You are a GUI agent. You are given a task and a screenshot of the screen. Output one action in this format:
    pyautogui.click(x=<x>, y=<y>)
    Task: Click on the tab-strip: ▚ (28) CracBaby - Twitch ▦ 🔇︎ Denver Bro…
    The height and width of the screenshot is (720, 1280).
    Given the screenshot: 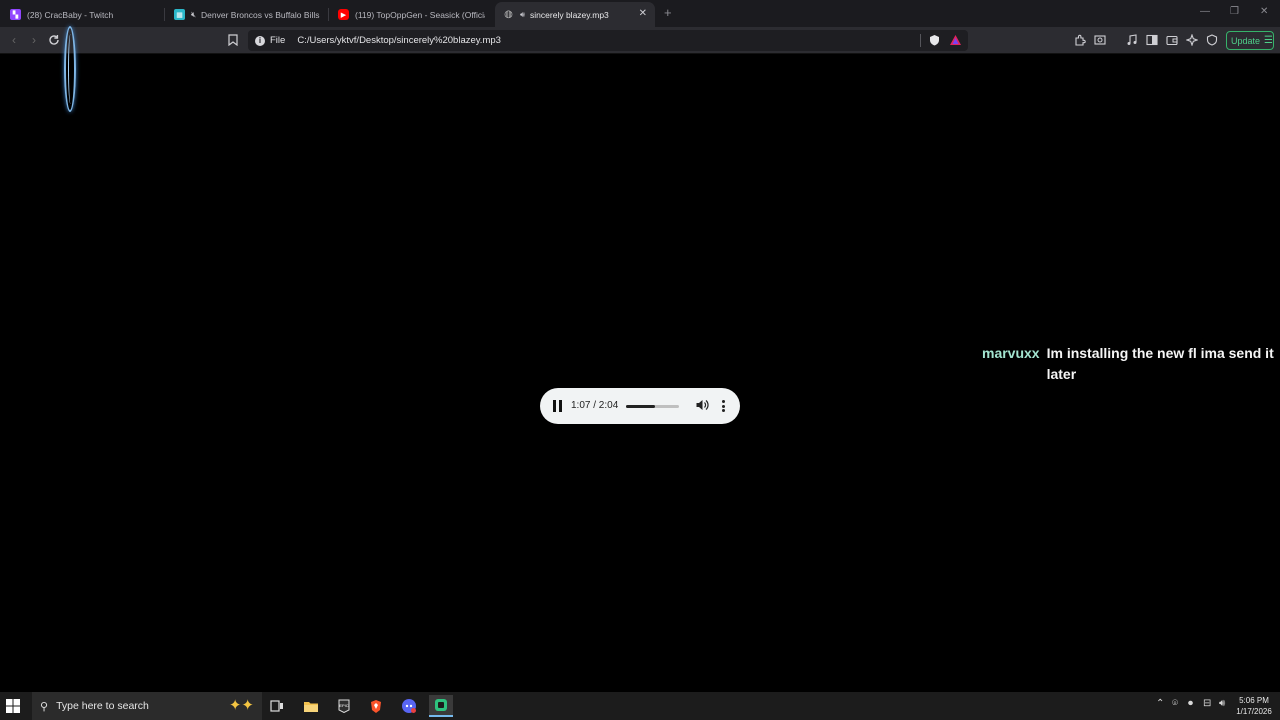 What is the action you would take?
    pyautogui.click(x=640, y=13)
    